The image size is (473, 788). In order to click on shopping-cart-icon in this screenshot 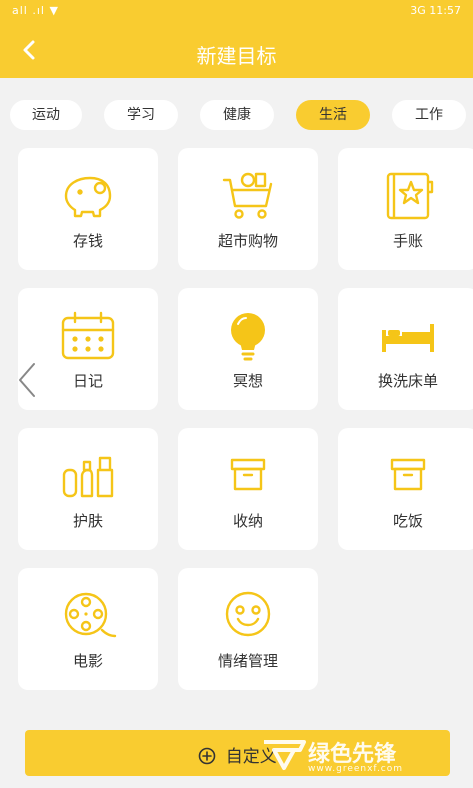, I will do `click(247, 195)`.